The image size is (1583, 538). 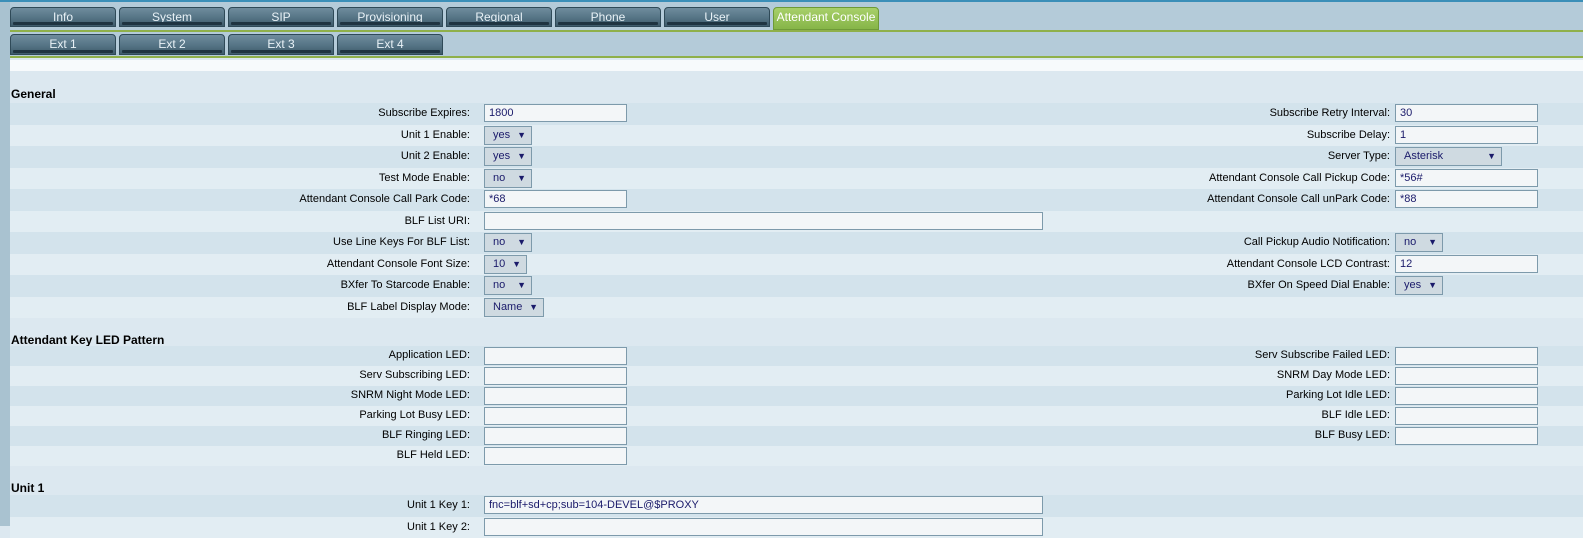 What do you see at coordinates (1299, 177) in the screenshot?
I see `call-pickup-code-label: Attendant Console Call Pickup Code:` at bounding box center [1299, 177].